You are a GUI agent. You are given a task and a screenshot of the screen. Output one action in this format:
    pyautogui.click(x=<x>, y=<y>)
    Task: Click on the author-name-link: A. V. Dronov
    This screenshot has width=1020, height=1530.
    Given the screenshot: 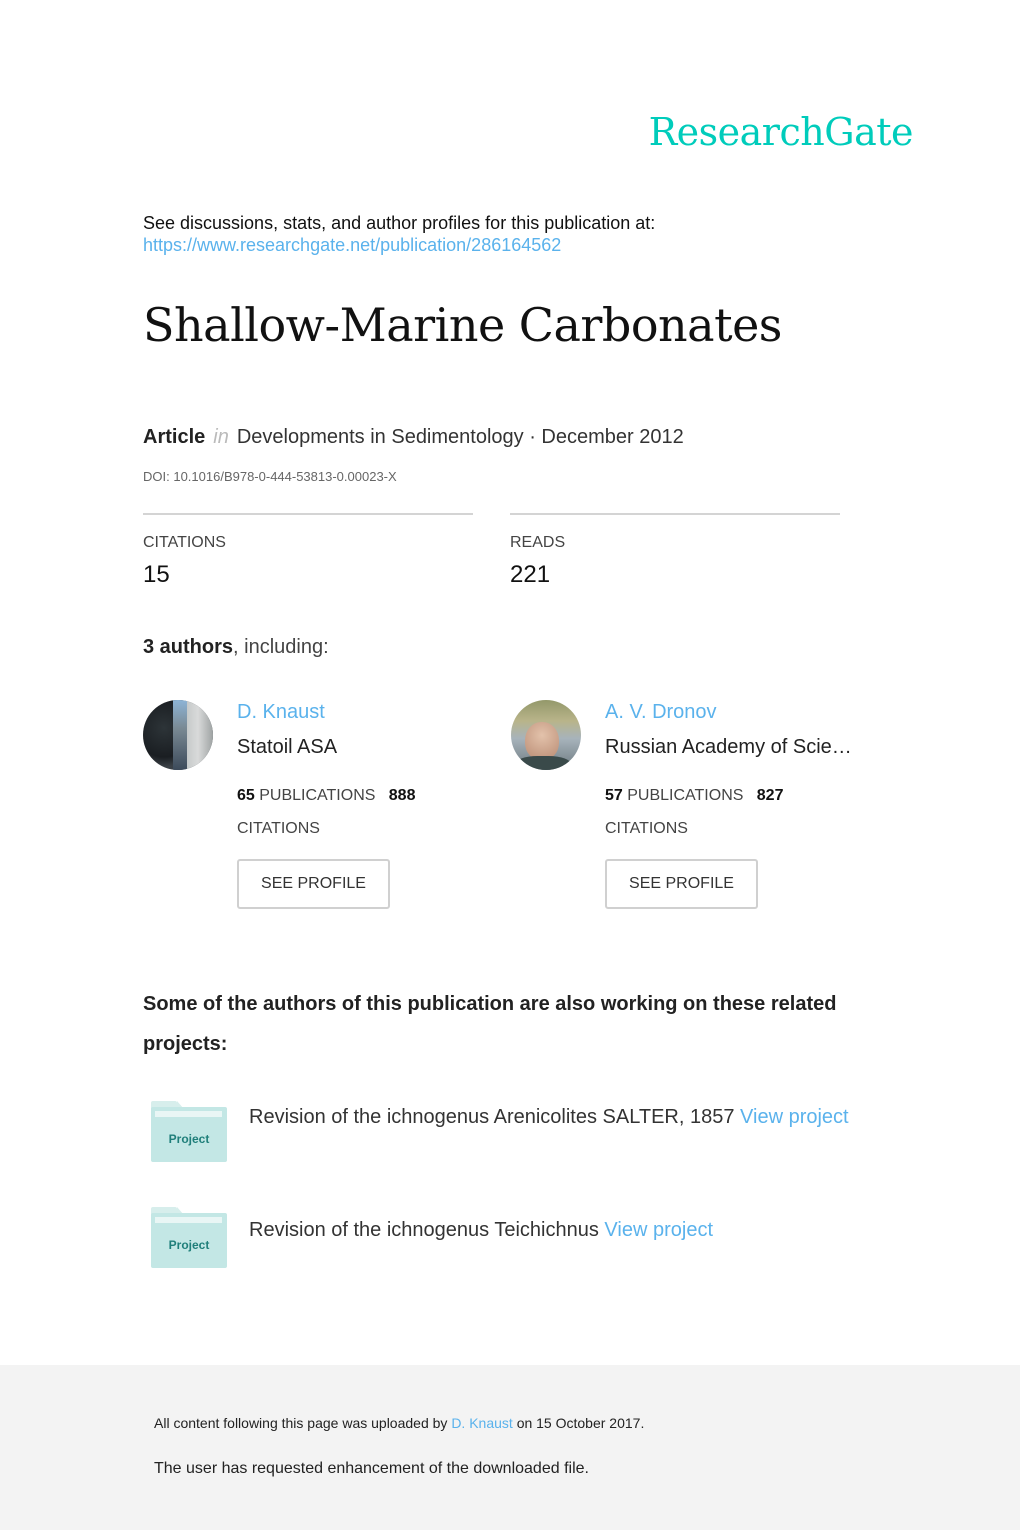 What is the action you would take?
    pyautogui.click(x=730, y=712)
    